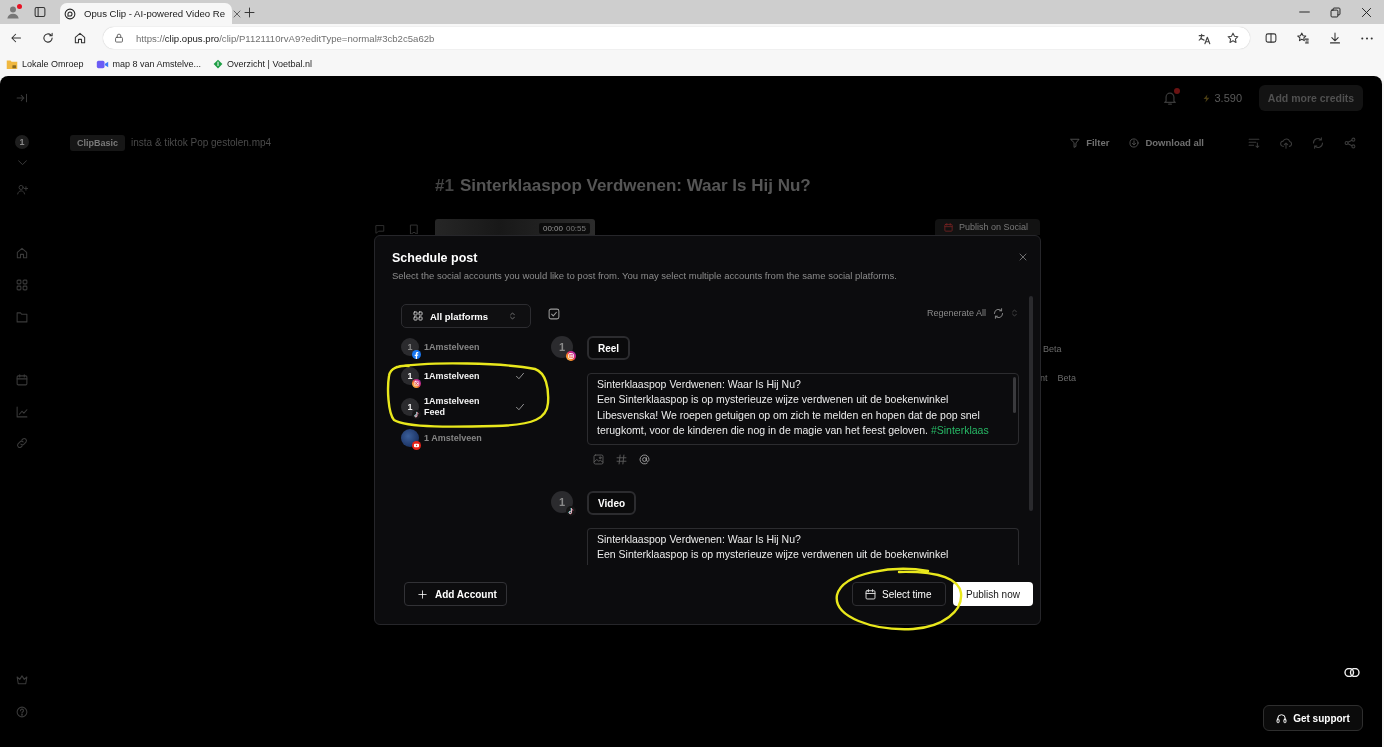  Describe the element at coordinates (1090, 142) in the screenshot. I see `filter-button: Filter` at that location.